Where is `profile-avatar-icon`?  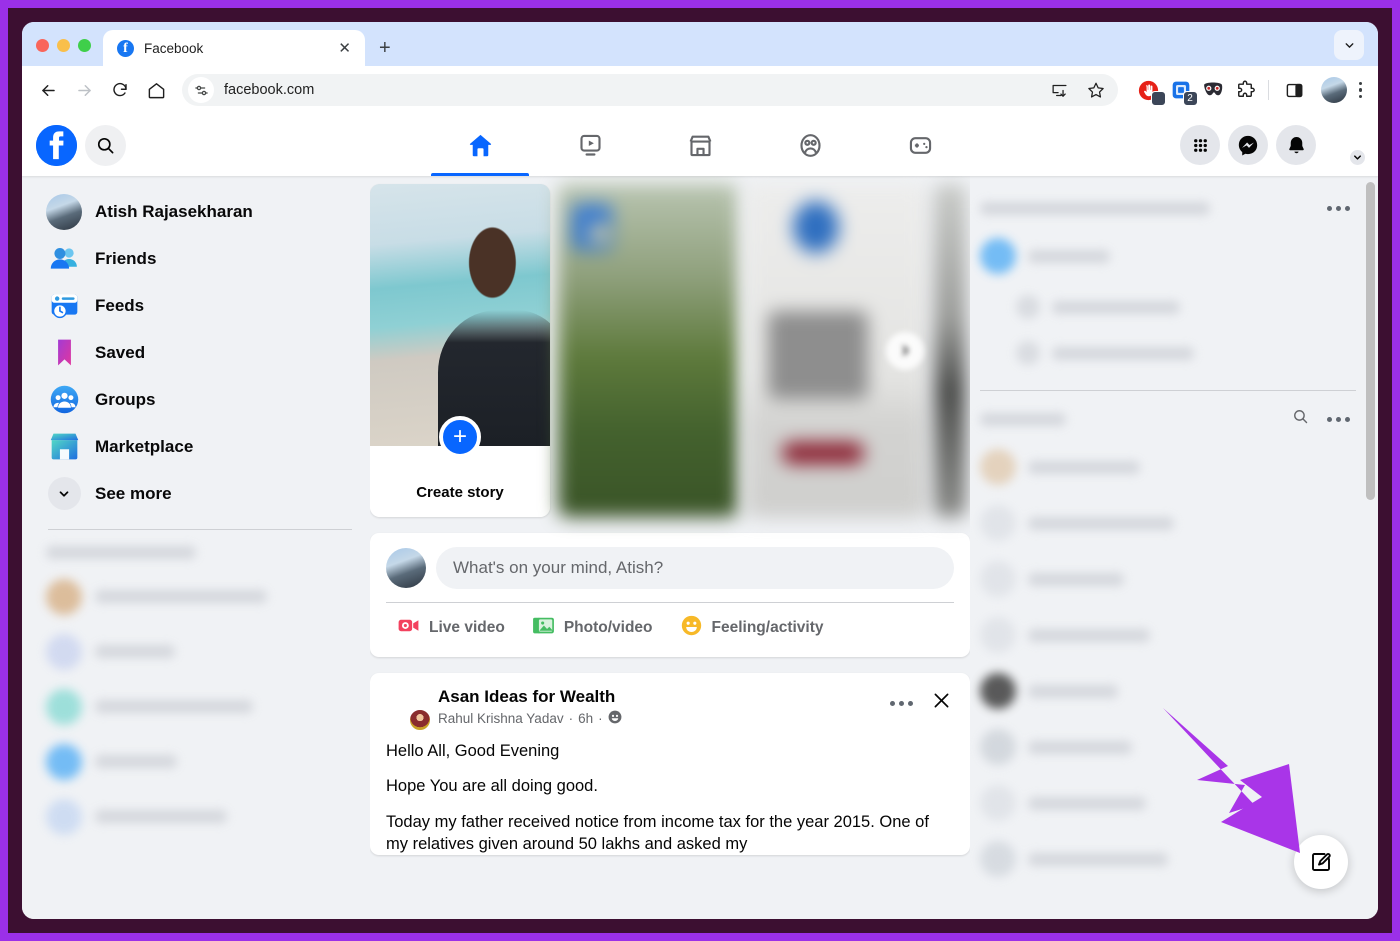
profile-avatar-icon is located at coordinates (64, 211).